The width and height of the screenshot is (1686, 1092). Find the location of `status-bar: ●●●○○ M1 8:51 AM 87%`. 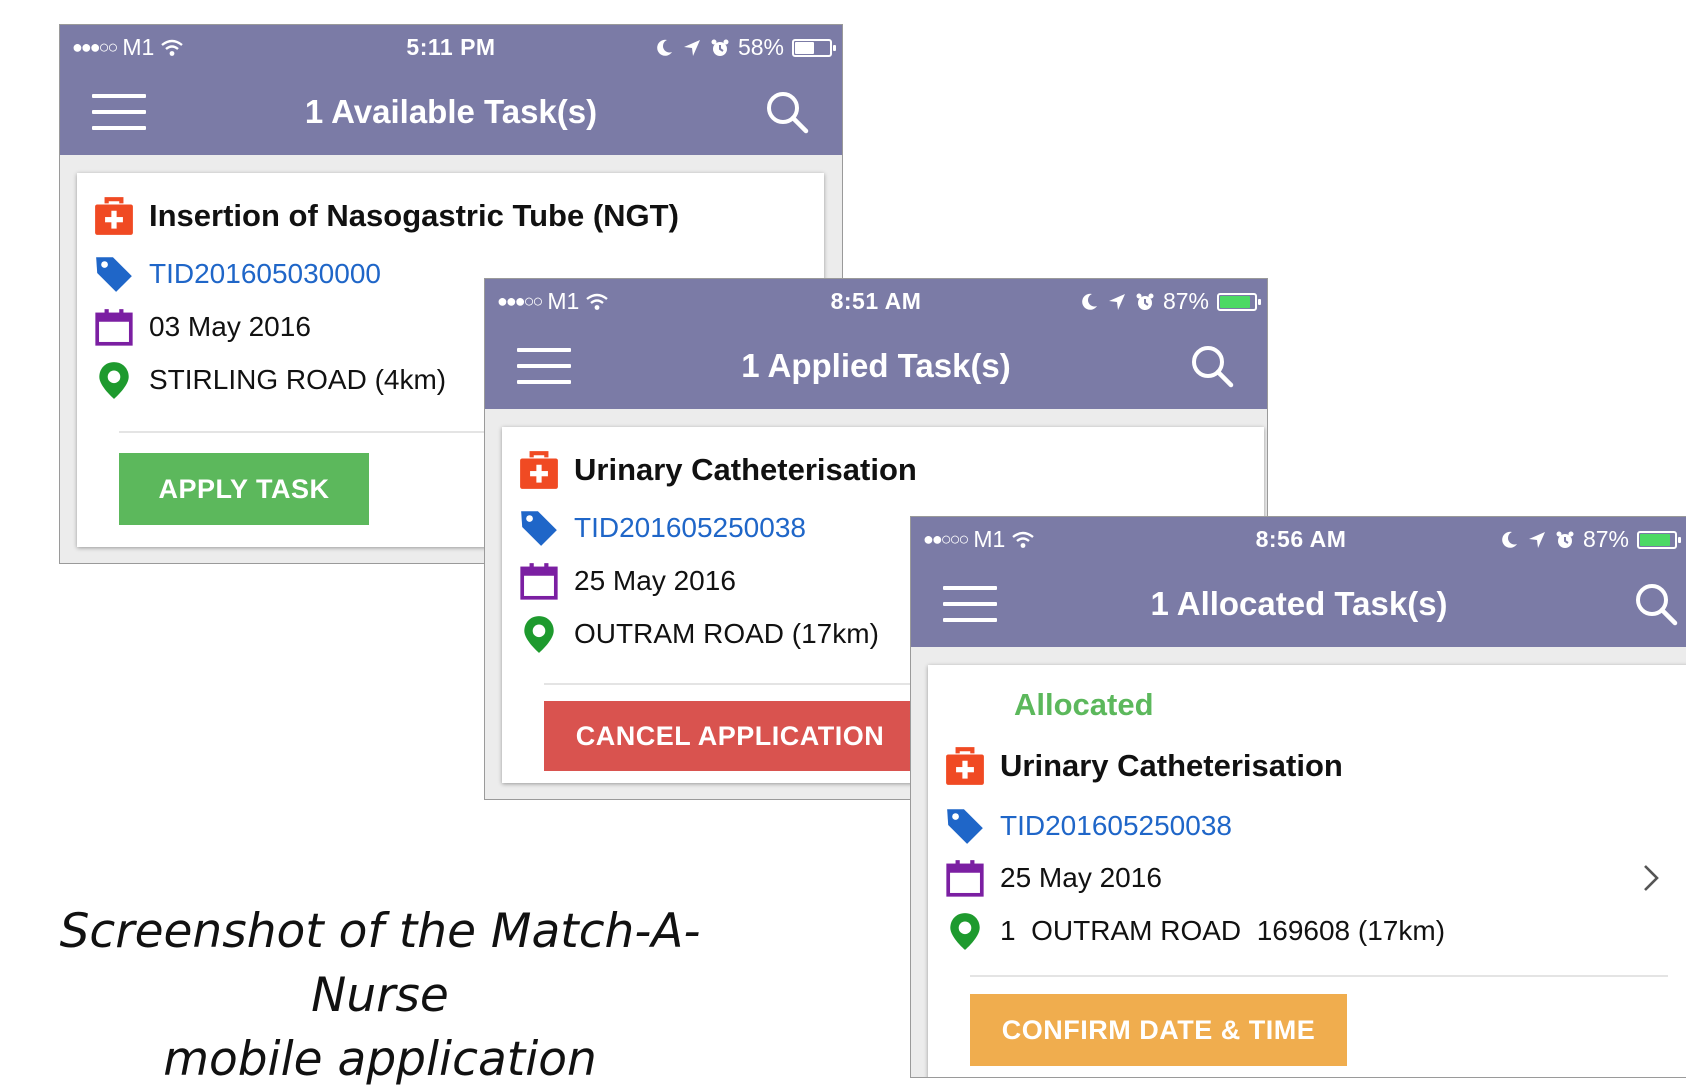

status-bar: ●●●○○ M1 8:51 AM 87% is located at coordinates (876, 301).